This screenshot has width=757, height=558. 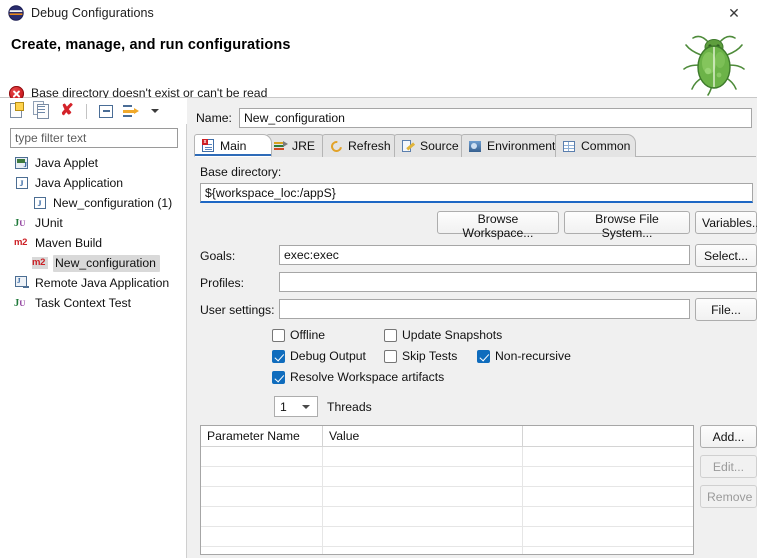 I want to click on environment-tab-icon, so click(x=475, y=146).